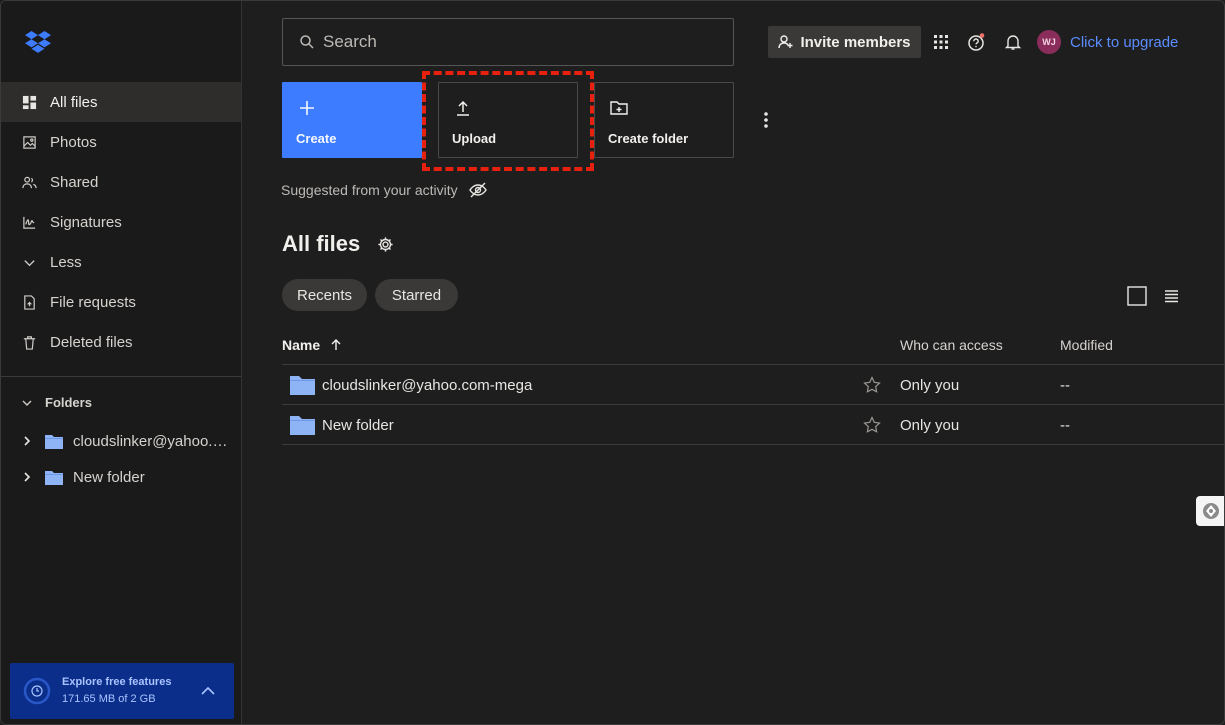  Describe the element at coordinates (416, 295) in the screenshot. I see `filter-starred: Starred` at that location.